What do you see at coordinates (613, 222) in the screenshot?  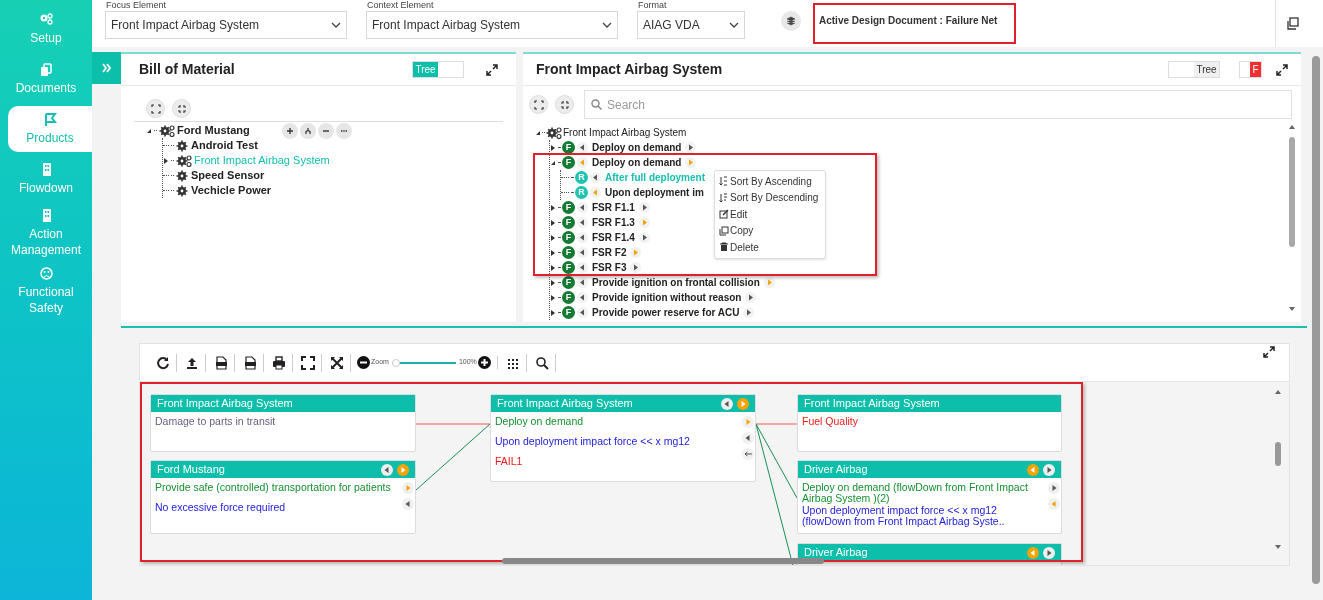 I see `tree-item: FSR F1.3` at bounding box center [613, 222].